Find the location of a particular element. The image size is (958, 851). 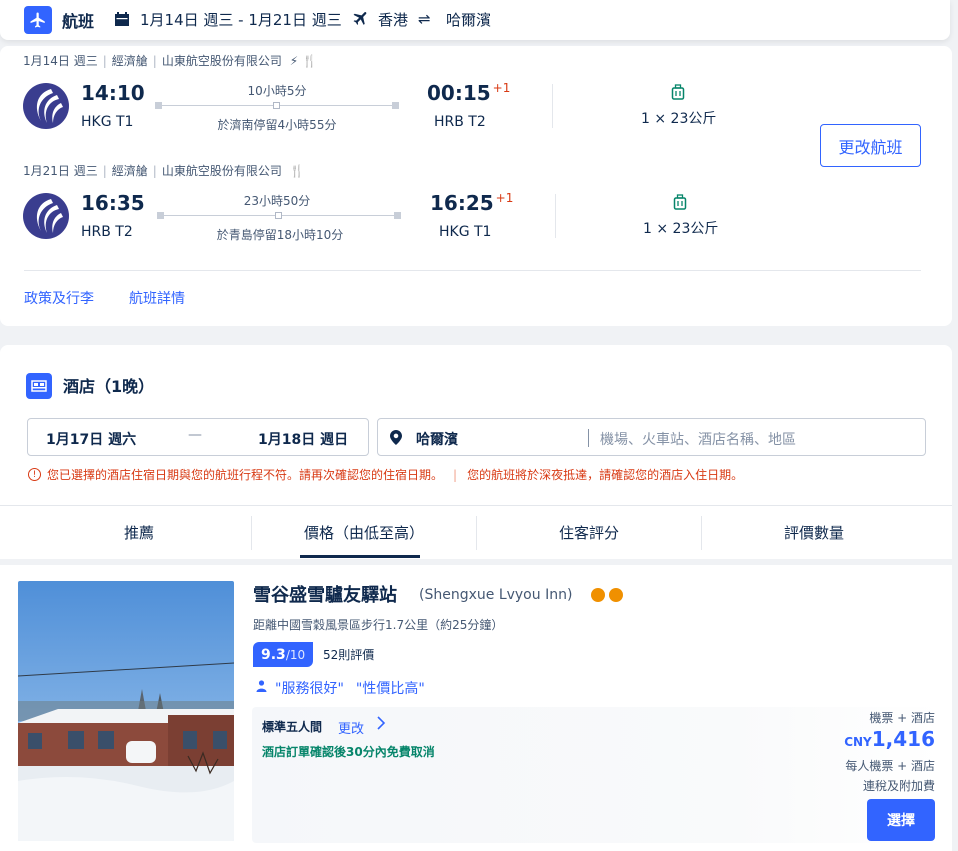

hotel-rating-stars is located at coordinates (608, 597).